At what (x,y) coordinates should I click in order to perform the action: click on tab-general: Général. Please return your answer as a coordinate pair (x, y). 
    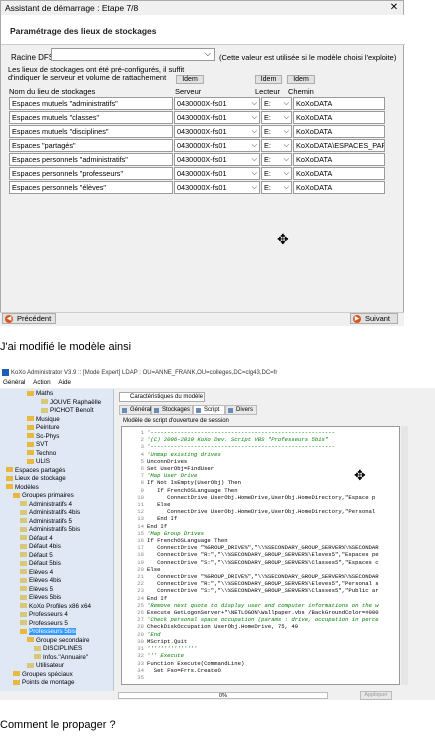
    Looking at the image, I should click on (135, 410).